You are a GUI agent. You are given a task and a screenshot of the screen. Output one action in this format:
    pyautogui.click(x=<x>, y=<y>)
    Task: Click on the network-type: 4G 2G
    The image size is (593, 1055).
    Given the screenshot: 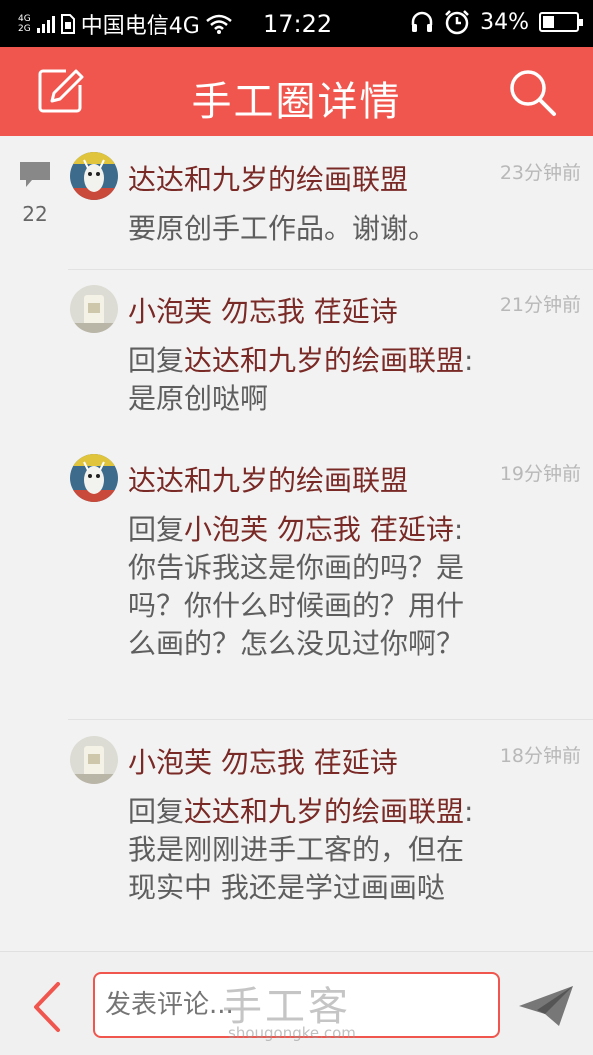 What is the action you would take?
    pyautogui.click(x=24, y=24)
    